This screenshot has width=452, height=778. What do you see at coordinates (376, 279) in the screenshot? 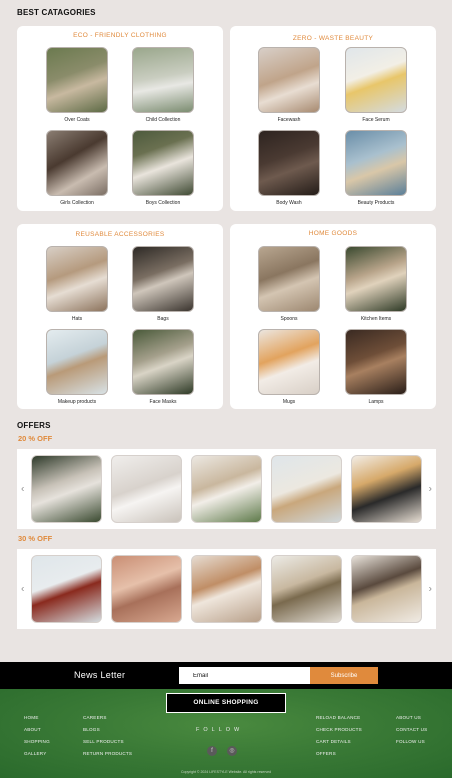
I see `product-image-kitchen-items` at bounding box center [376, 279].